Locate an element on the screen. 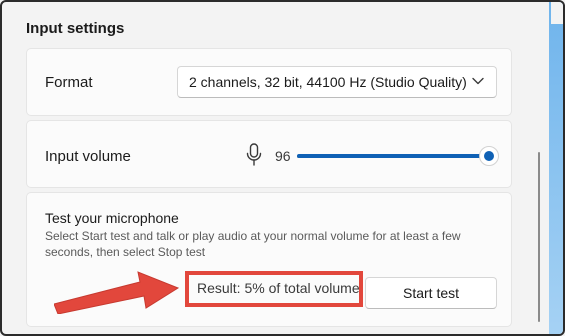  input-volume-label: Input volume is located at coordinates (88, 156).